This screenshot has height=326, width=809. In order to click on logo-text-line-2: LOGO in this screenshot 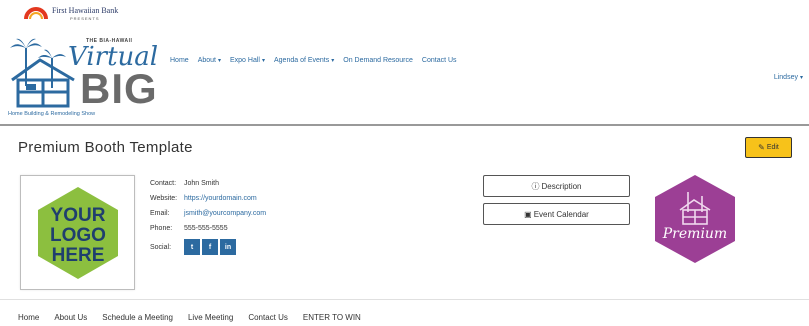, I will do `click(78, 235)`.